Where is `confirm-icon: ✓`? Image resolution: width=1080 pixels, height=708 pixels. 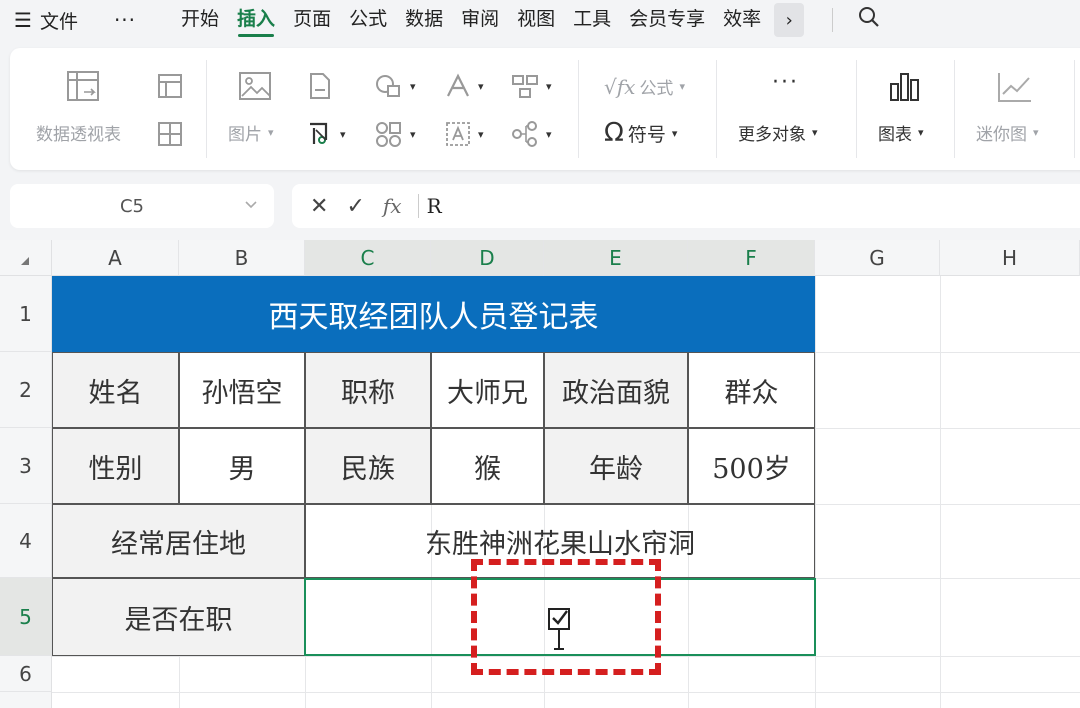
confirm-icon: ✓ is located at coordinates (355, 206).